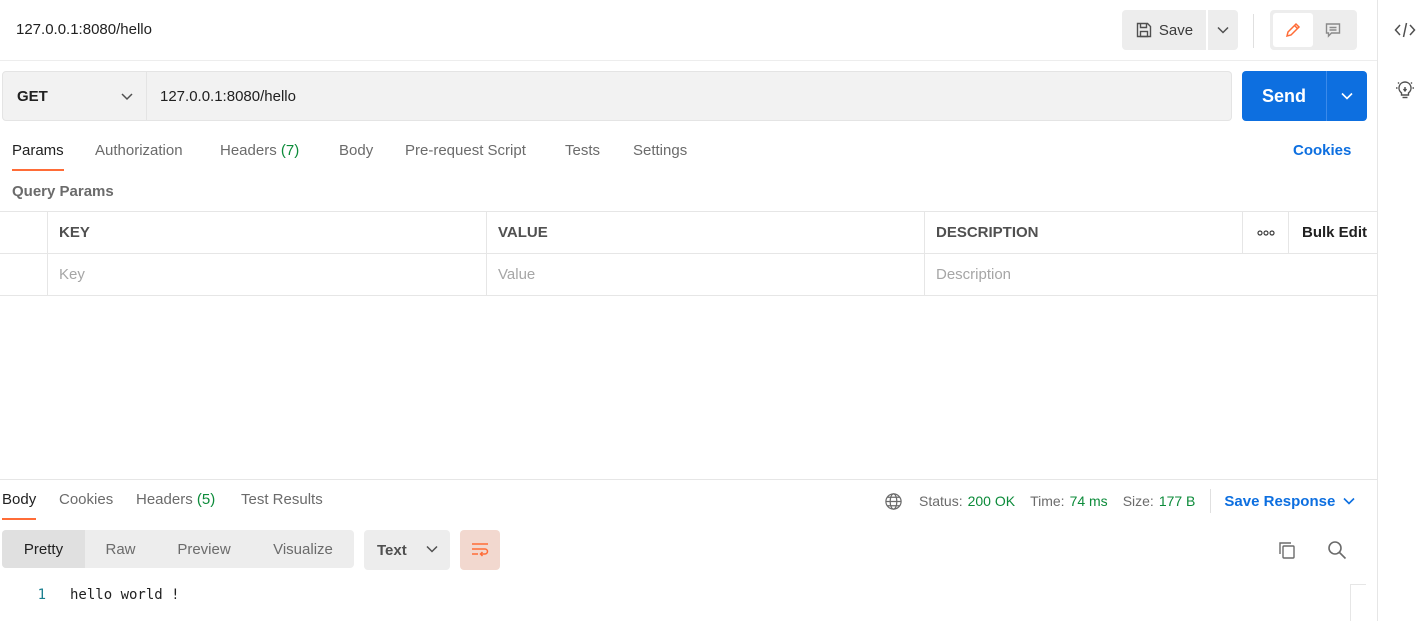 The image size is (1423, 621). I want to click on edit-mode-button, so click(1293, 30).